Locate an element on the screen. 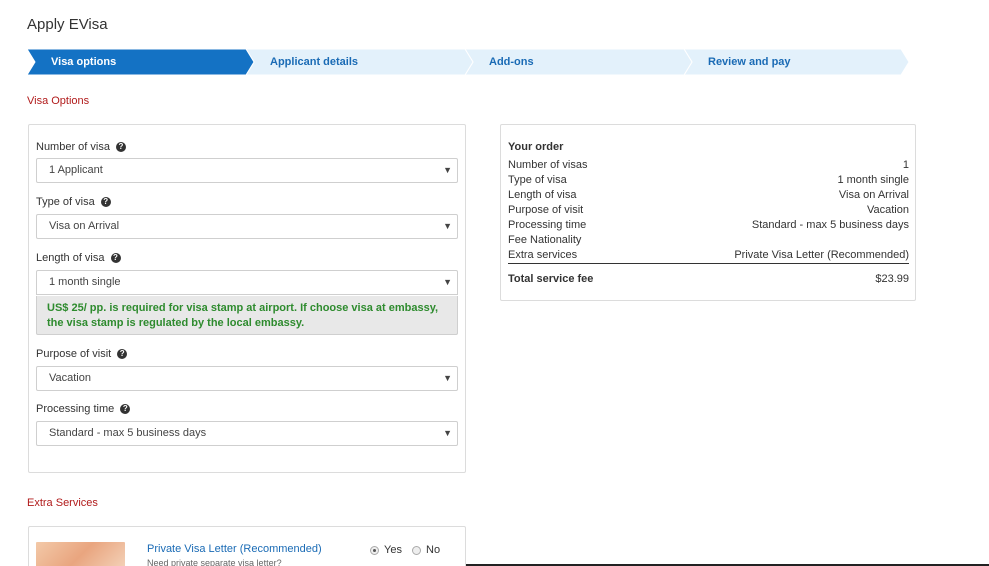  processing-time-label: Processing time ? is located at coordinates (83, 409).